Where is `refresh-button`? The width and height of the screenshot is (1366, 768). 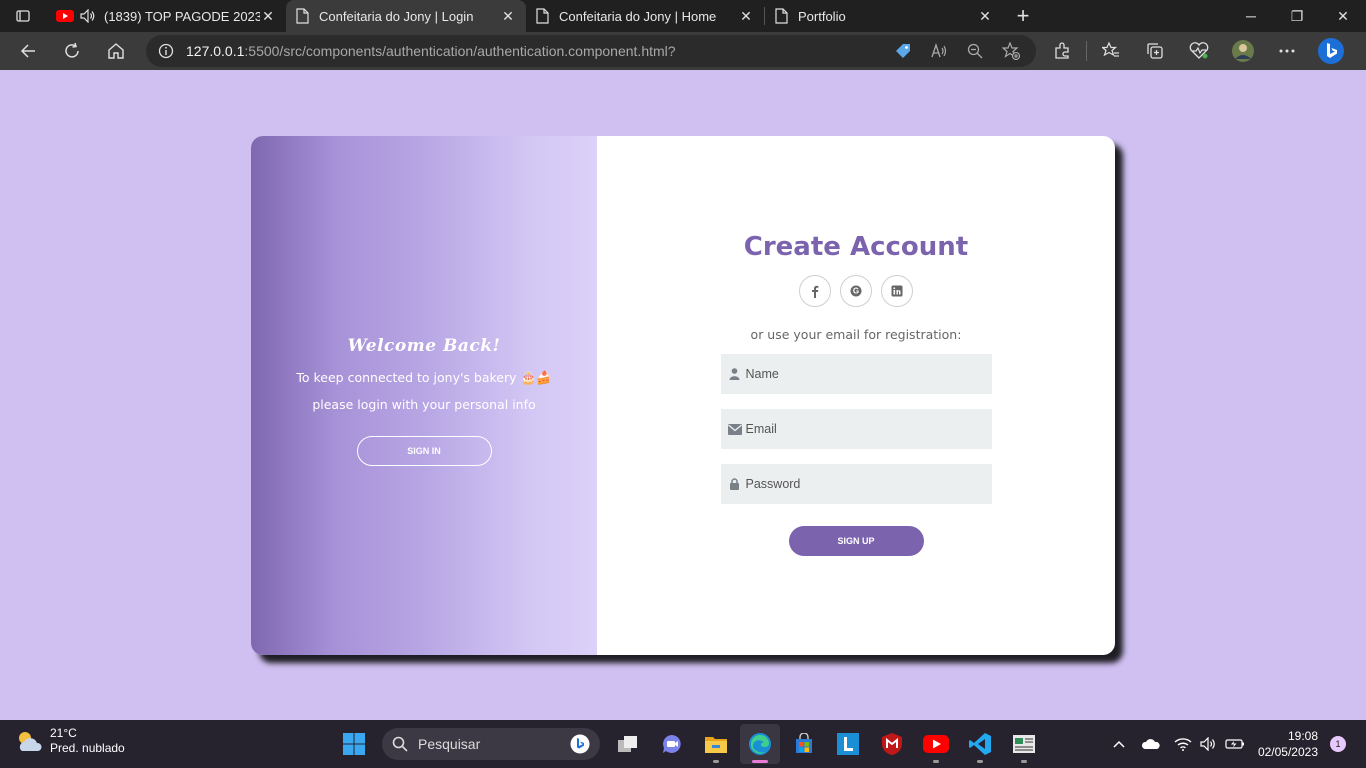
refresh-button is located at coordinates (72, 51).